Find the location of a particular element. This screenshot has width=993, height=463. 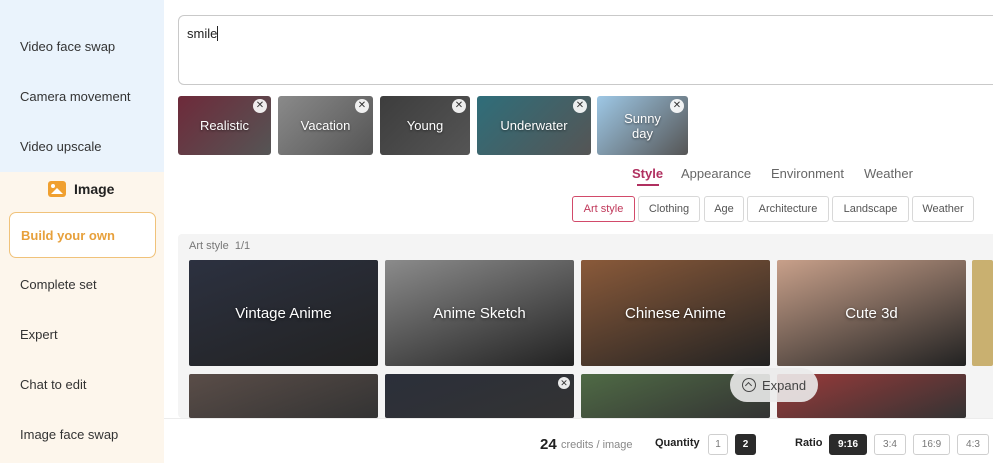

subtab-clothing: Clothing is located at coordinates (669, 209).